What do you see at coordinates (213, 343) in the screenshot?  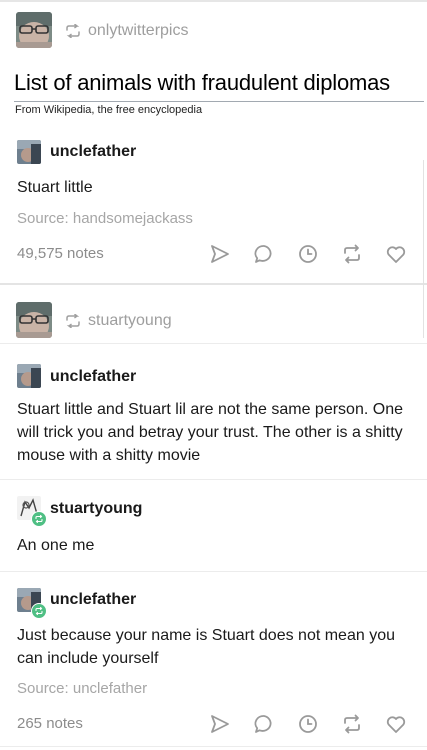 I see `reblog-separator` at bounding box center [213, 343].